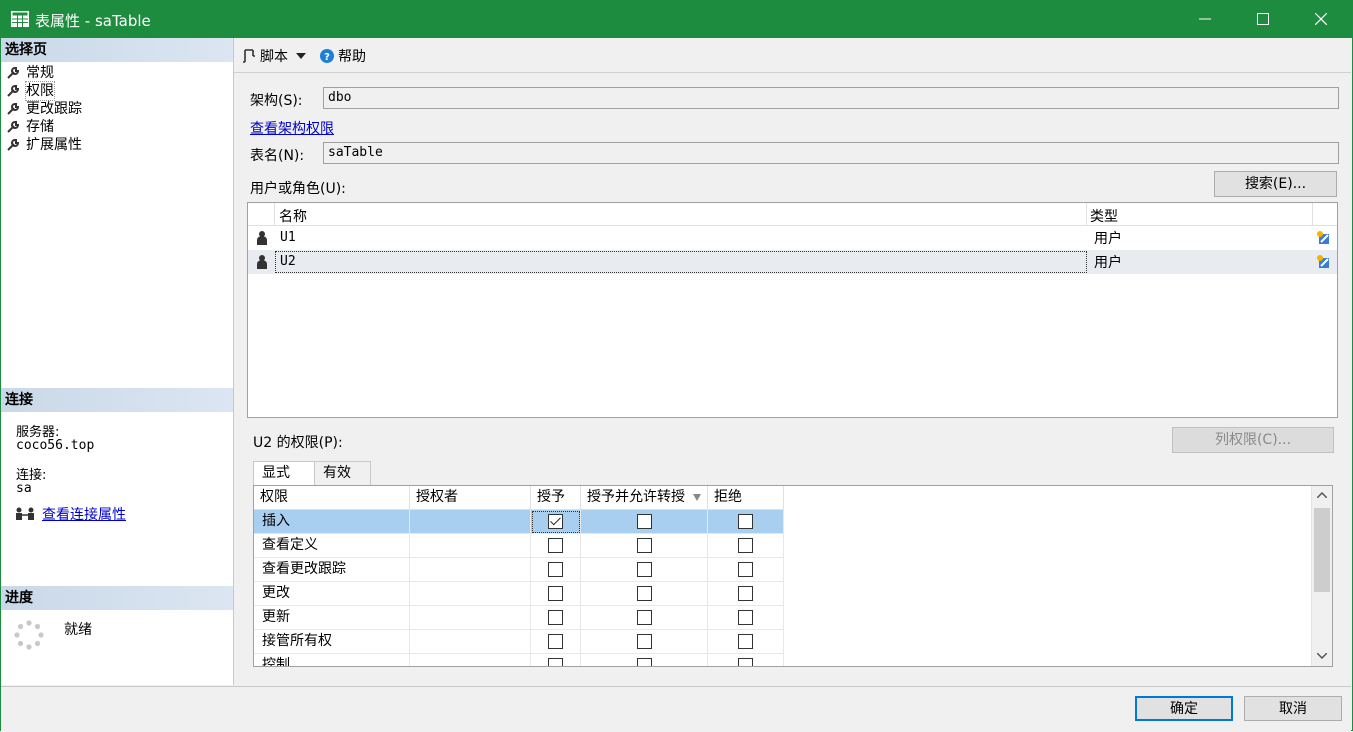  What do you see at coordinates (792, 262) in the screenshot?
I see `principal-row: U2 用户` at bounding box center [792, 262].